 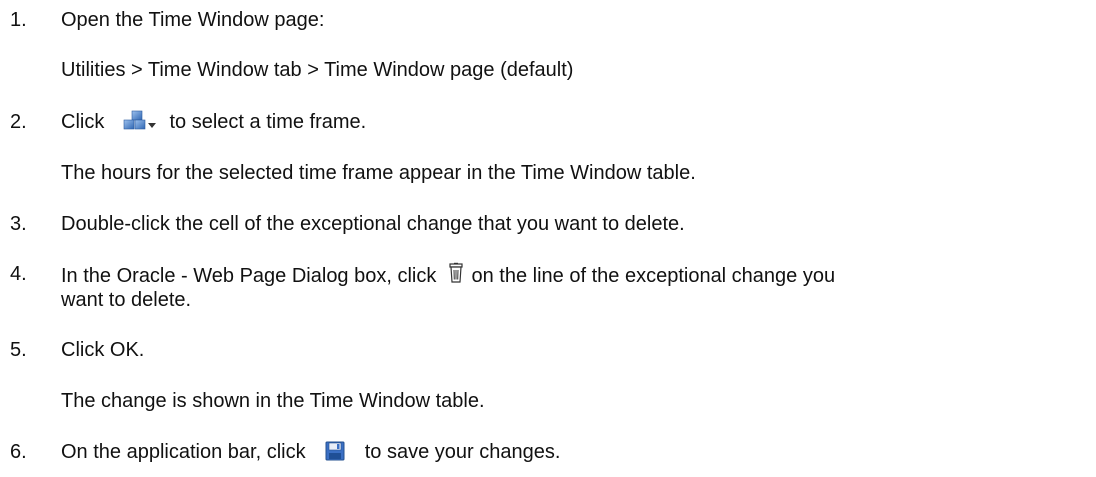 What do you see at coordinates (18, 224) in the screenshot?
I see `step-number: 3.` at bounding box center [18, 224].